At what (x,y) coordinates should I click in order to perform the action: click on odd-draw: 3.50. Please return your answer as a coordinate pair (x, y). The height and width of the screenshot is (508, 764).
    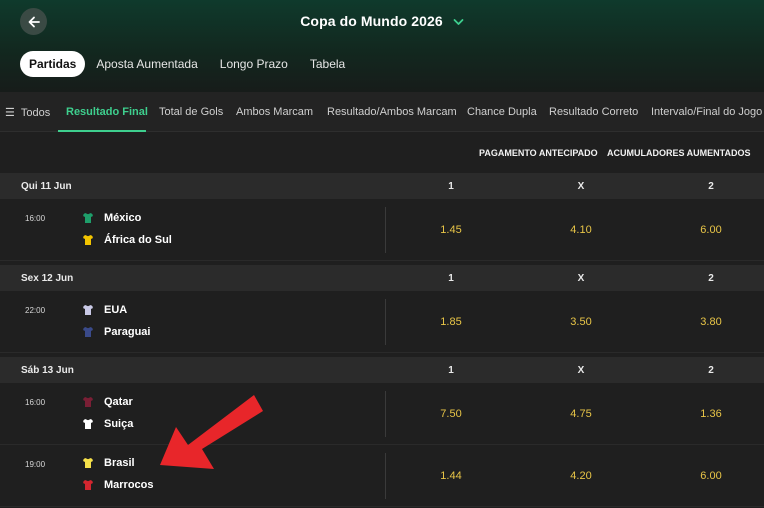
    Looking at the image, I should click on (581, 322).